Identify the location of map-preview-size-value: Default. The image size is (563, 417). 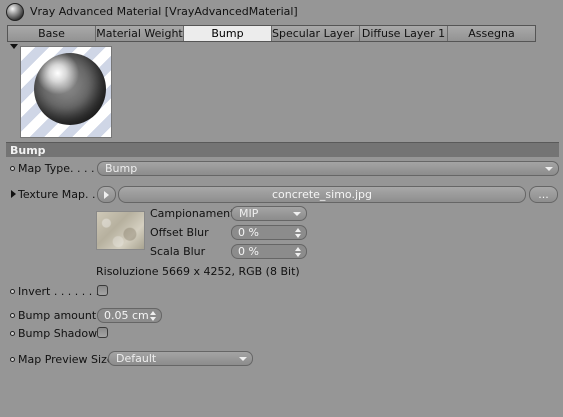
(136, 358).